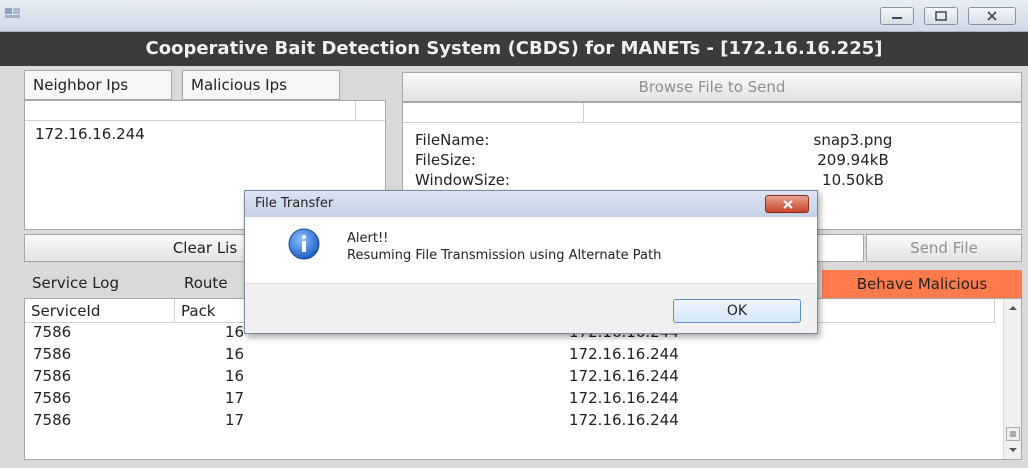 Image resolution: width=1028 pixels, height=468 pixels. I want to click on send-file-button: Send File, so click(944, 248).